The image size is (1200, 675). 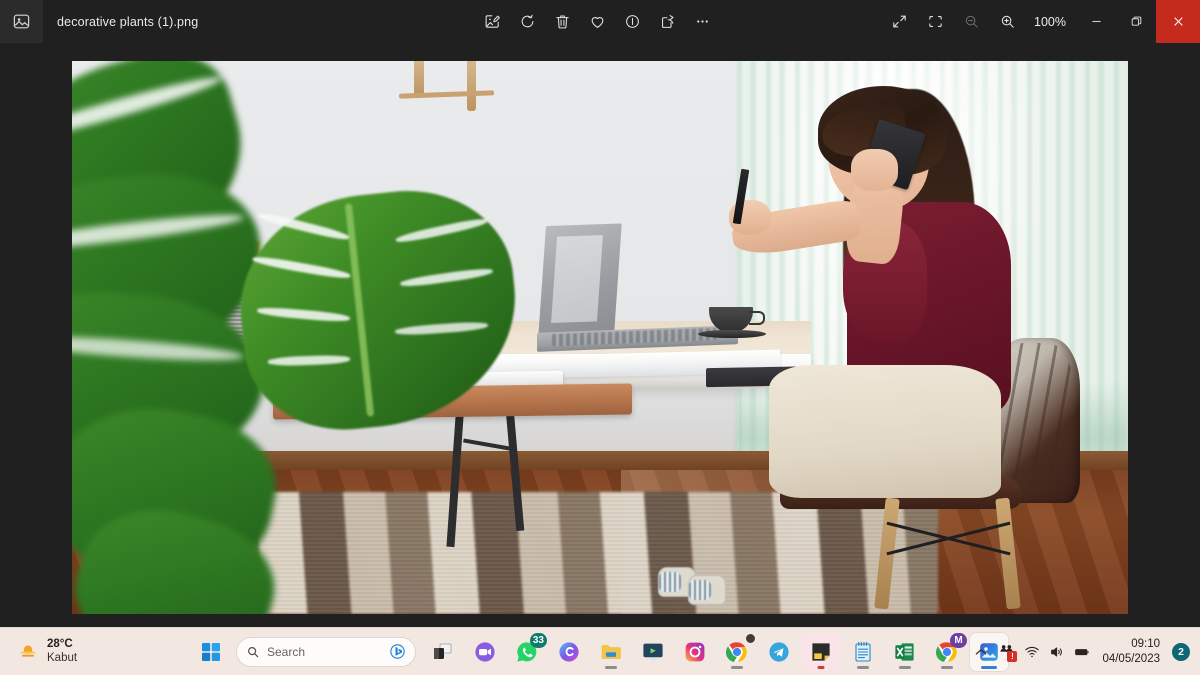 I want to click on taskbar-center-cluster: Search 33 M, so click(x=600, y=651).